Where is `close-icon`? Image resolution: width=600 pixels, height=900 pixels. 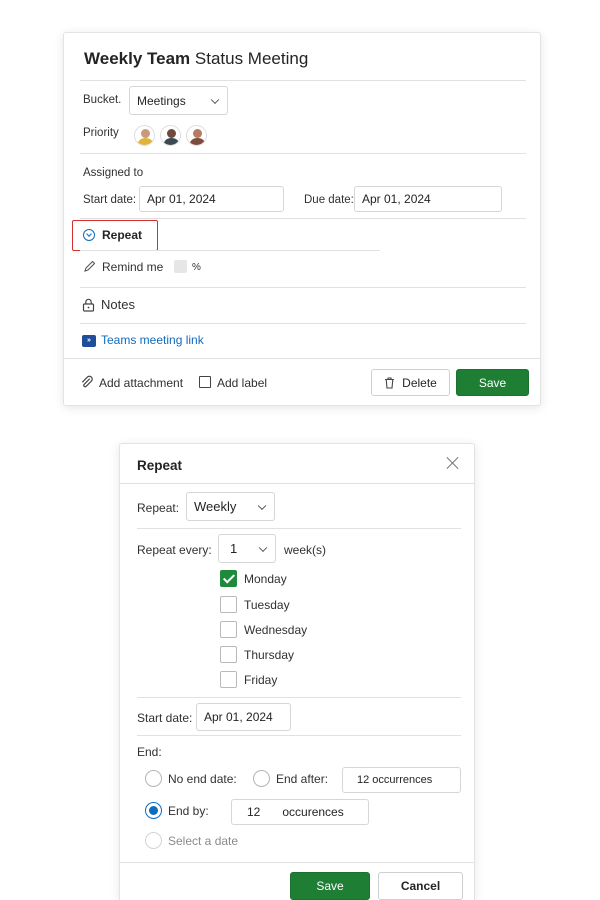 close-icon is located at coordinates (453, 463).